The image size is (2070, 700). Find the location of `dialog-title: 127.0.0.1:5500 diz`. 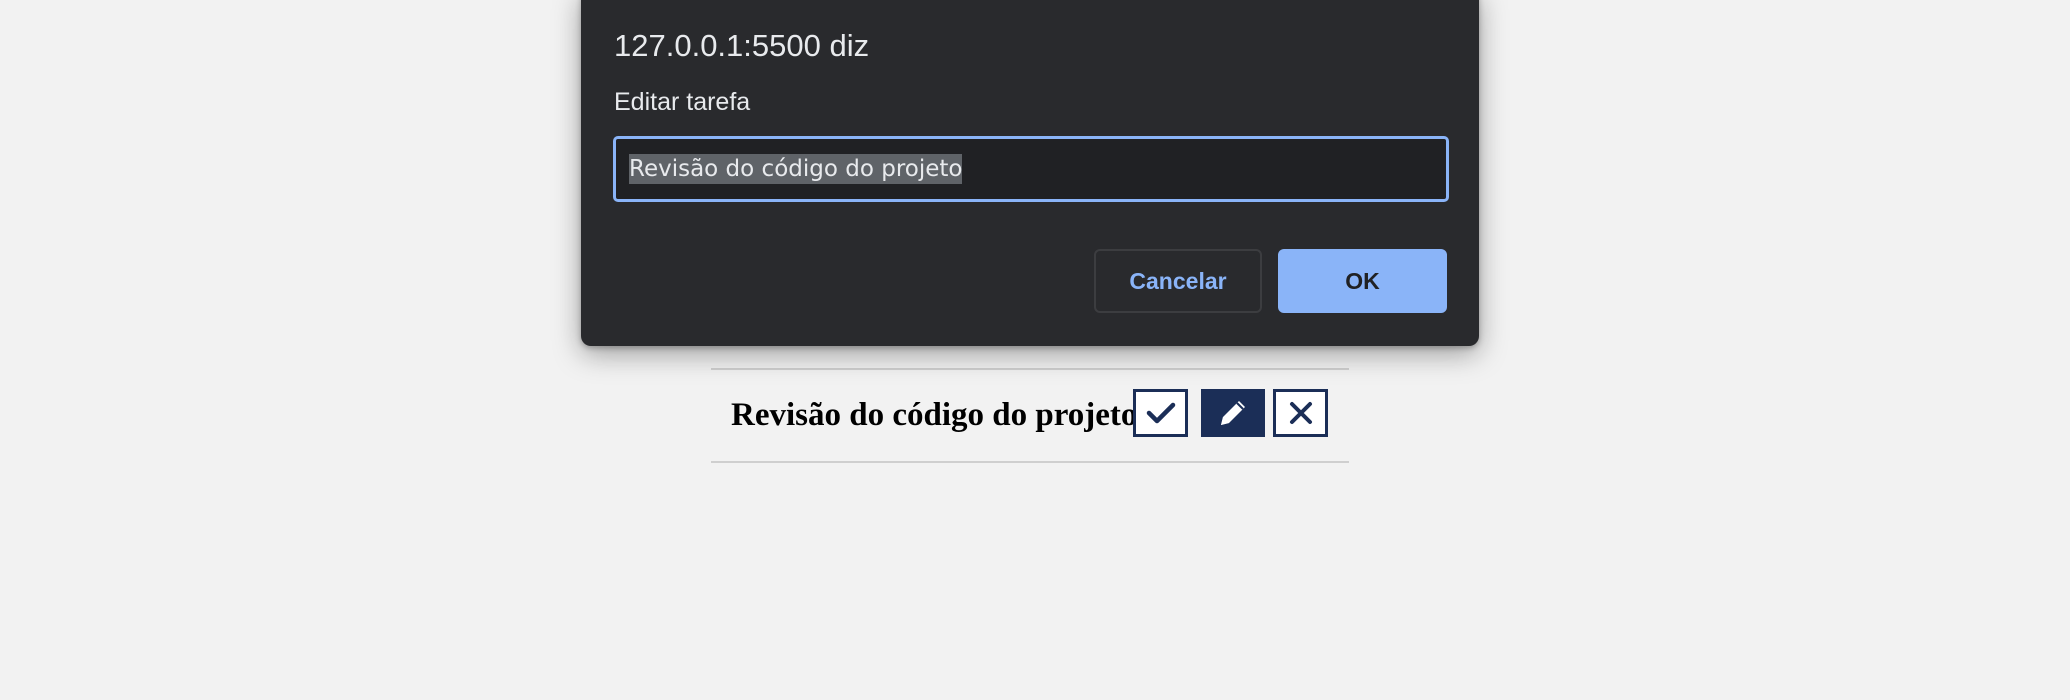

dialog-title: 127.0.0.1:5500 diz is located at coordinates (742, 45).